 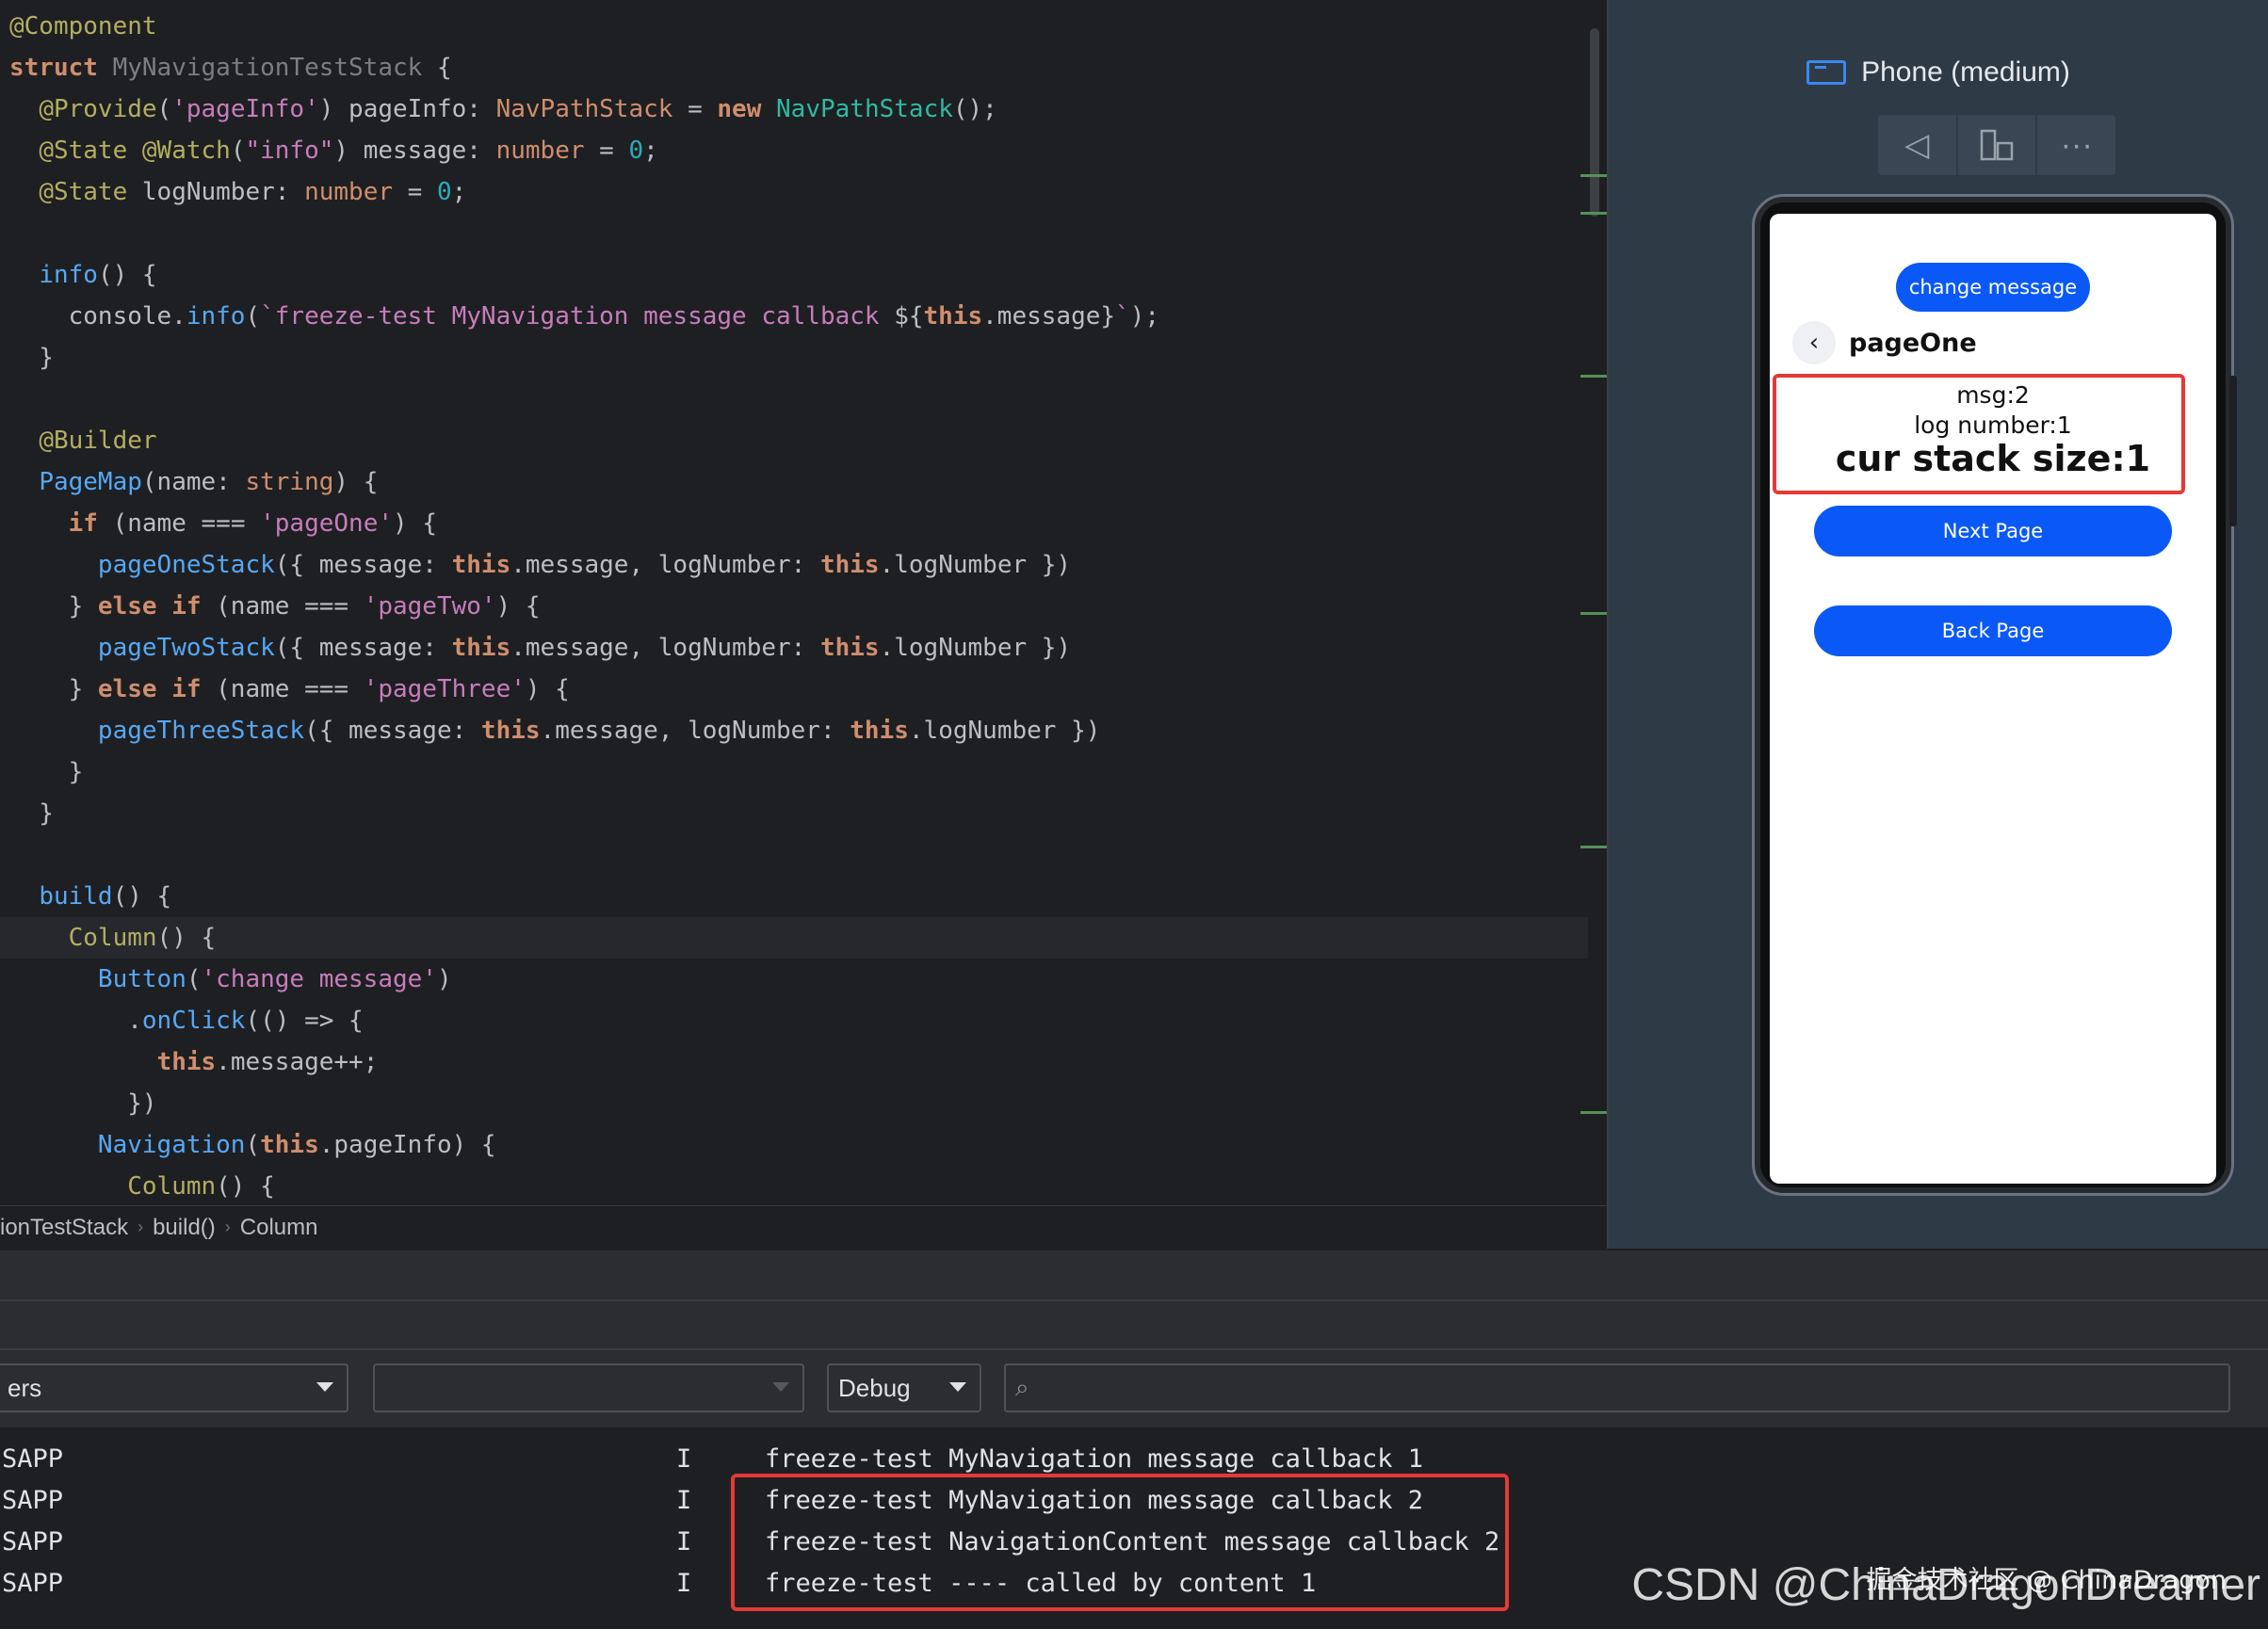 I want to click on code-token: else if, so click(x=149, y=689).